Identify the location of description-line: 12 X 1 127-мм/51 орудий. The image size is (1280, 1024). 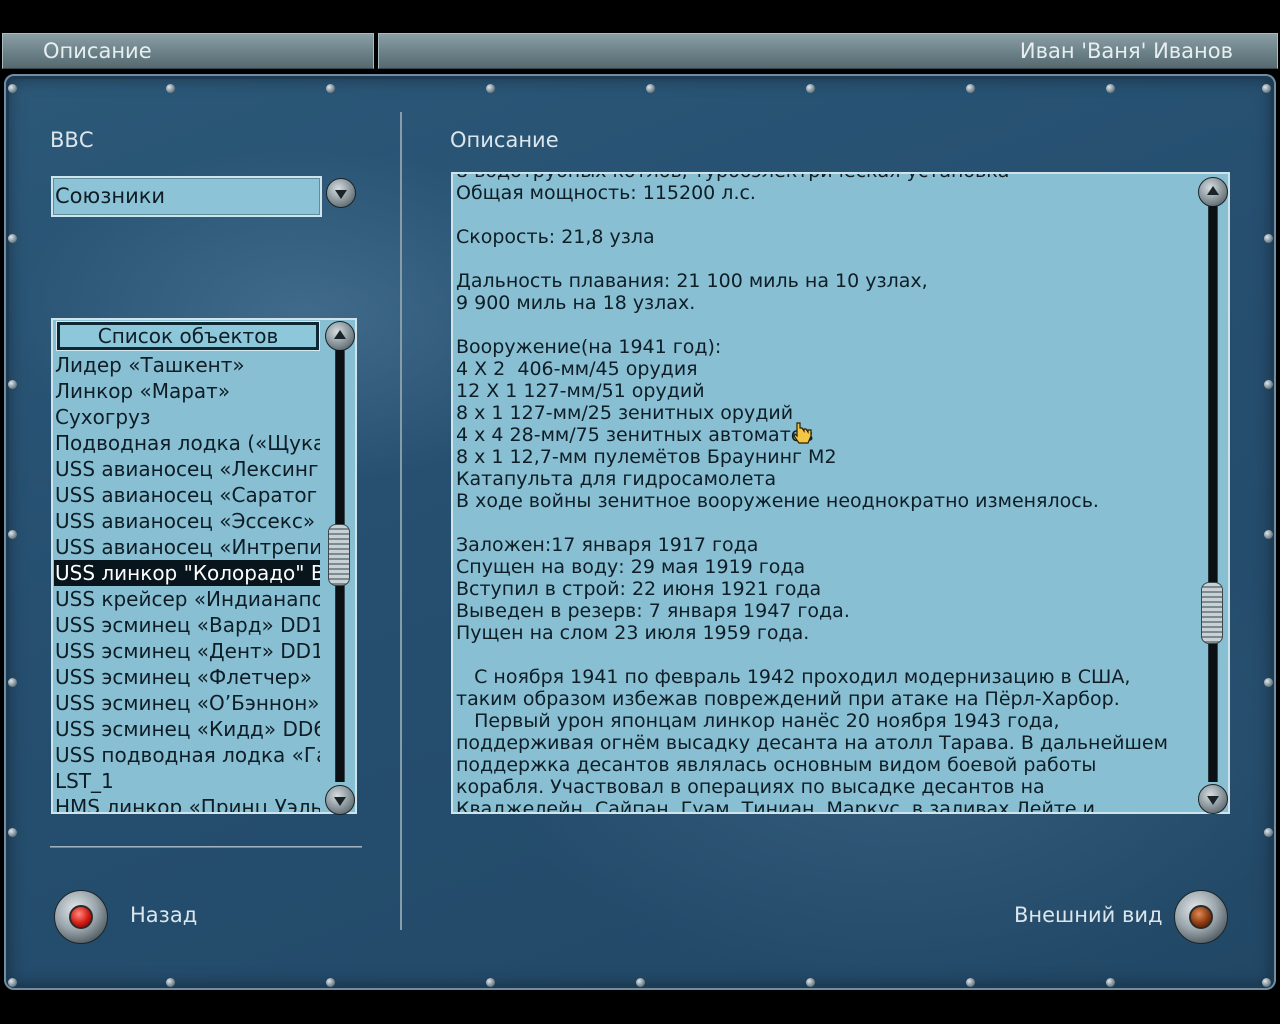
(580, 391).